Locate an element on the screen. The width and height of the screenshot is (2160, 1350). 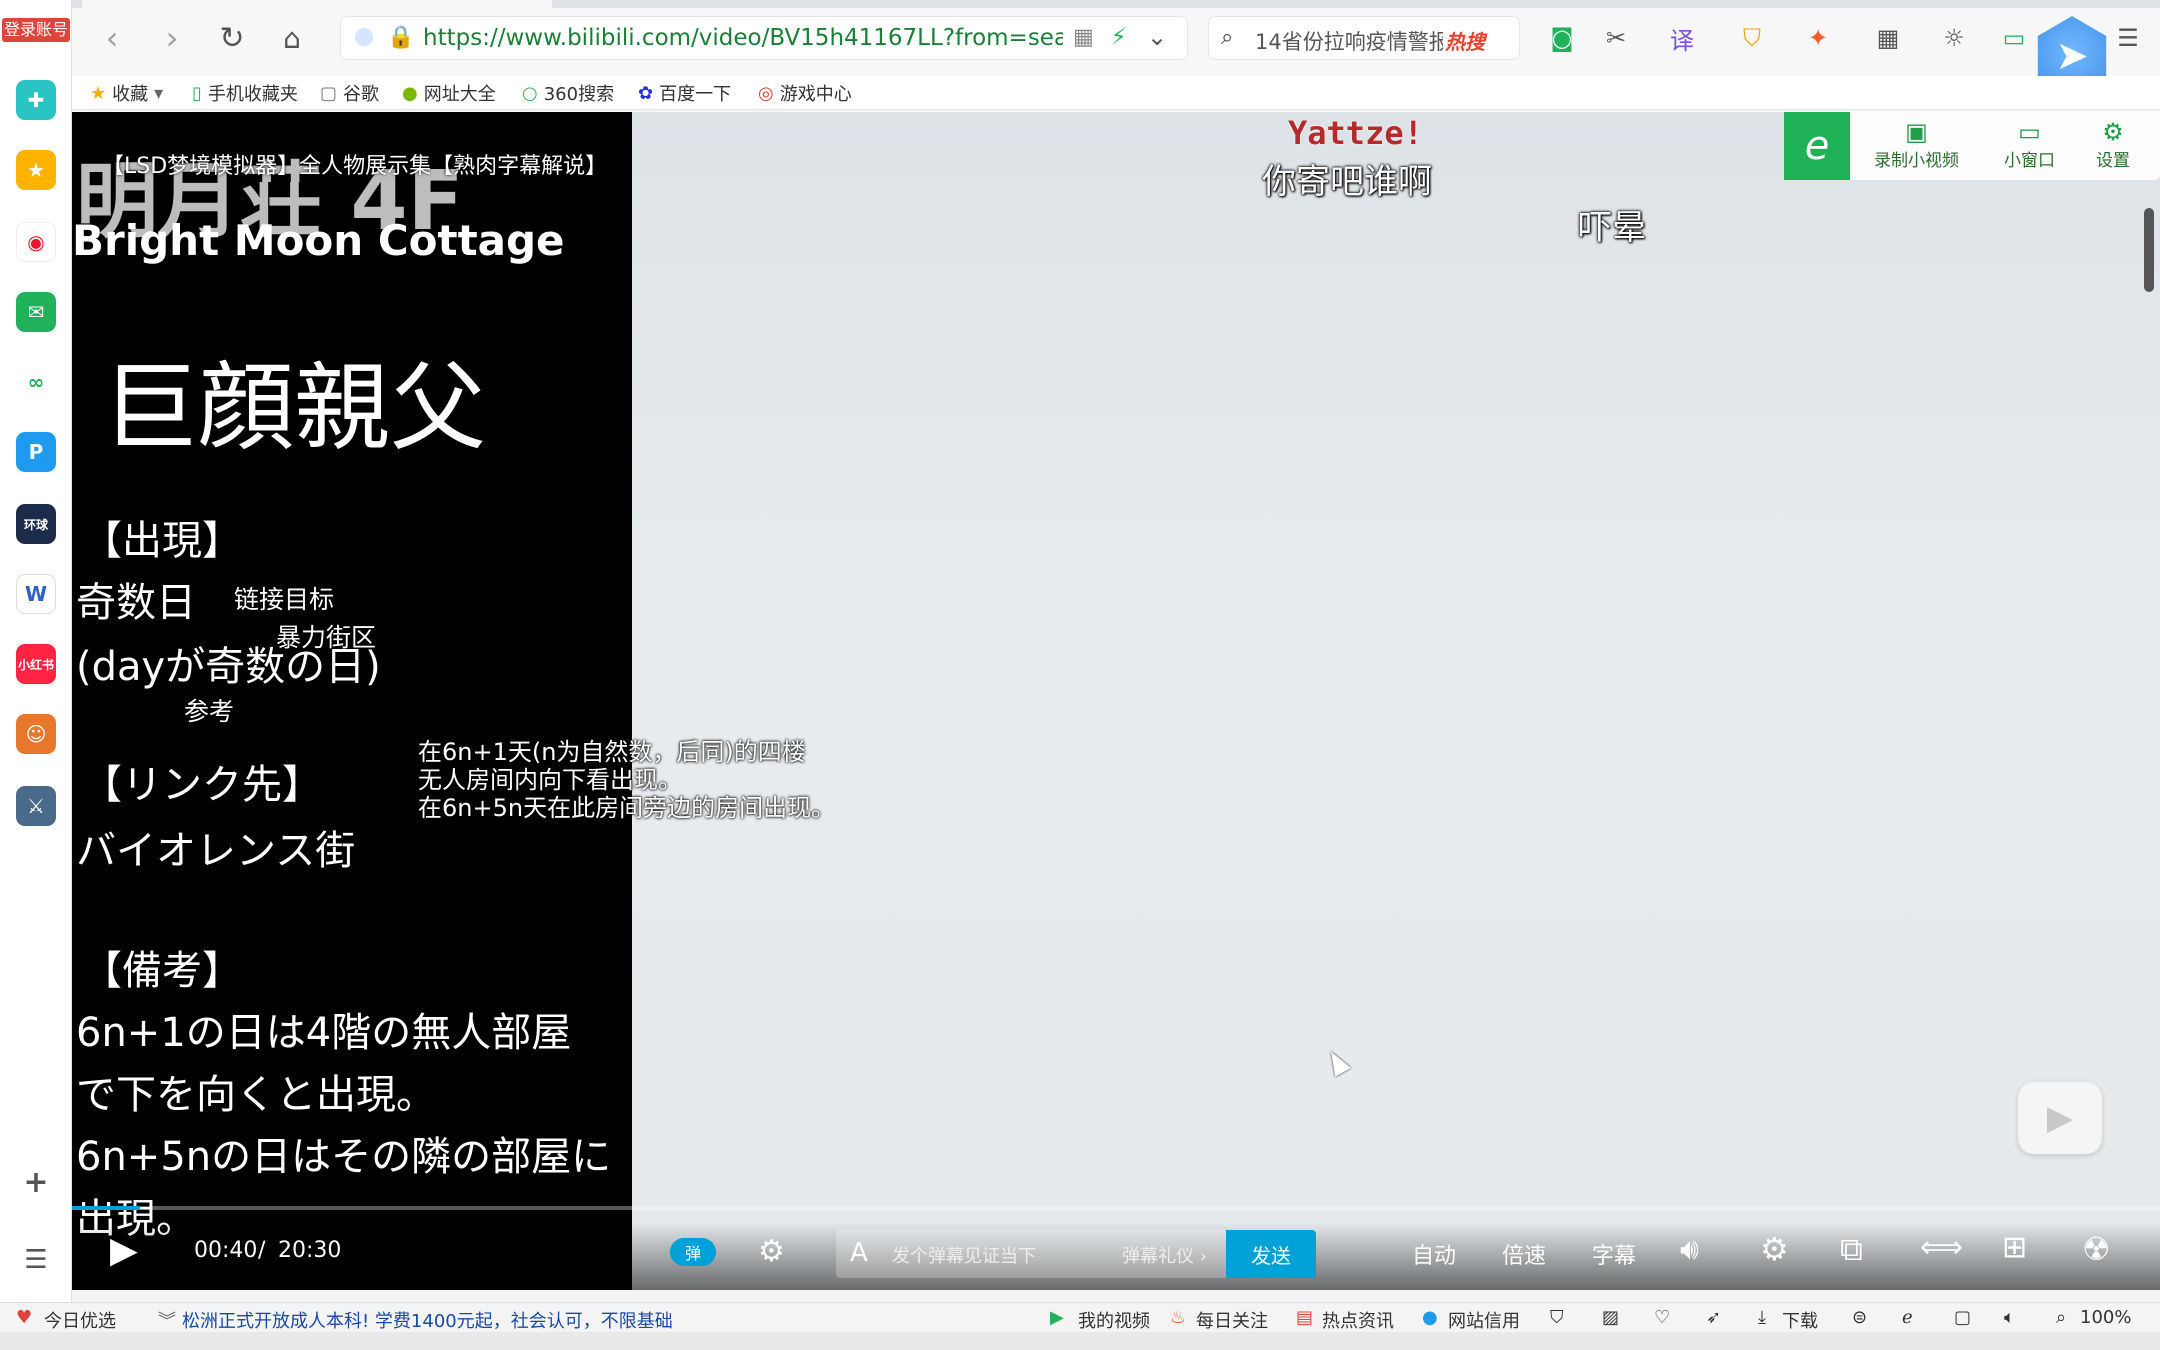
zoom-level: 100% is located at coordinates (2105, 1317).